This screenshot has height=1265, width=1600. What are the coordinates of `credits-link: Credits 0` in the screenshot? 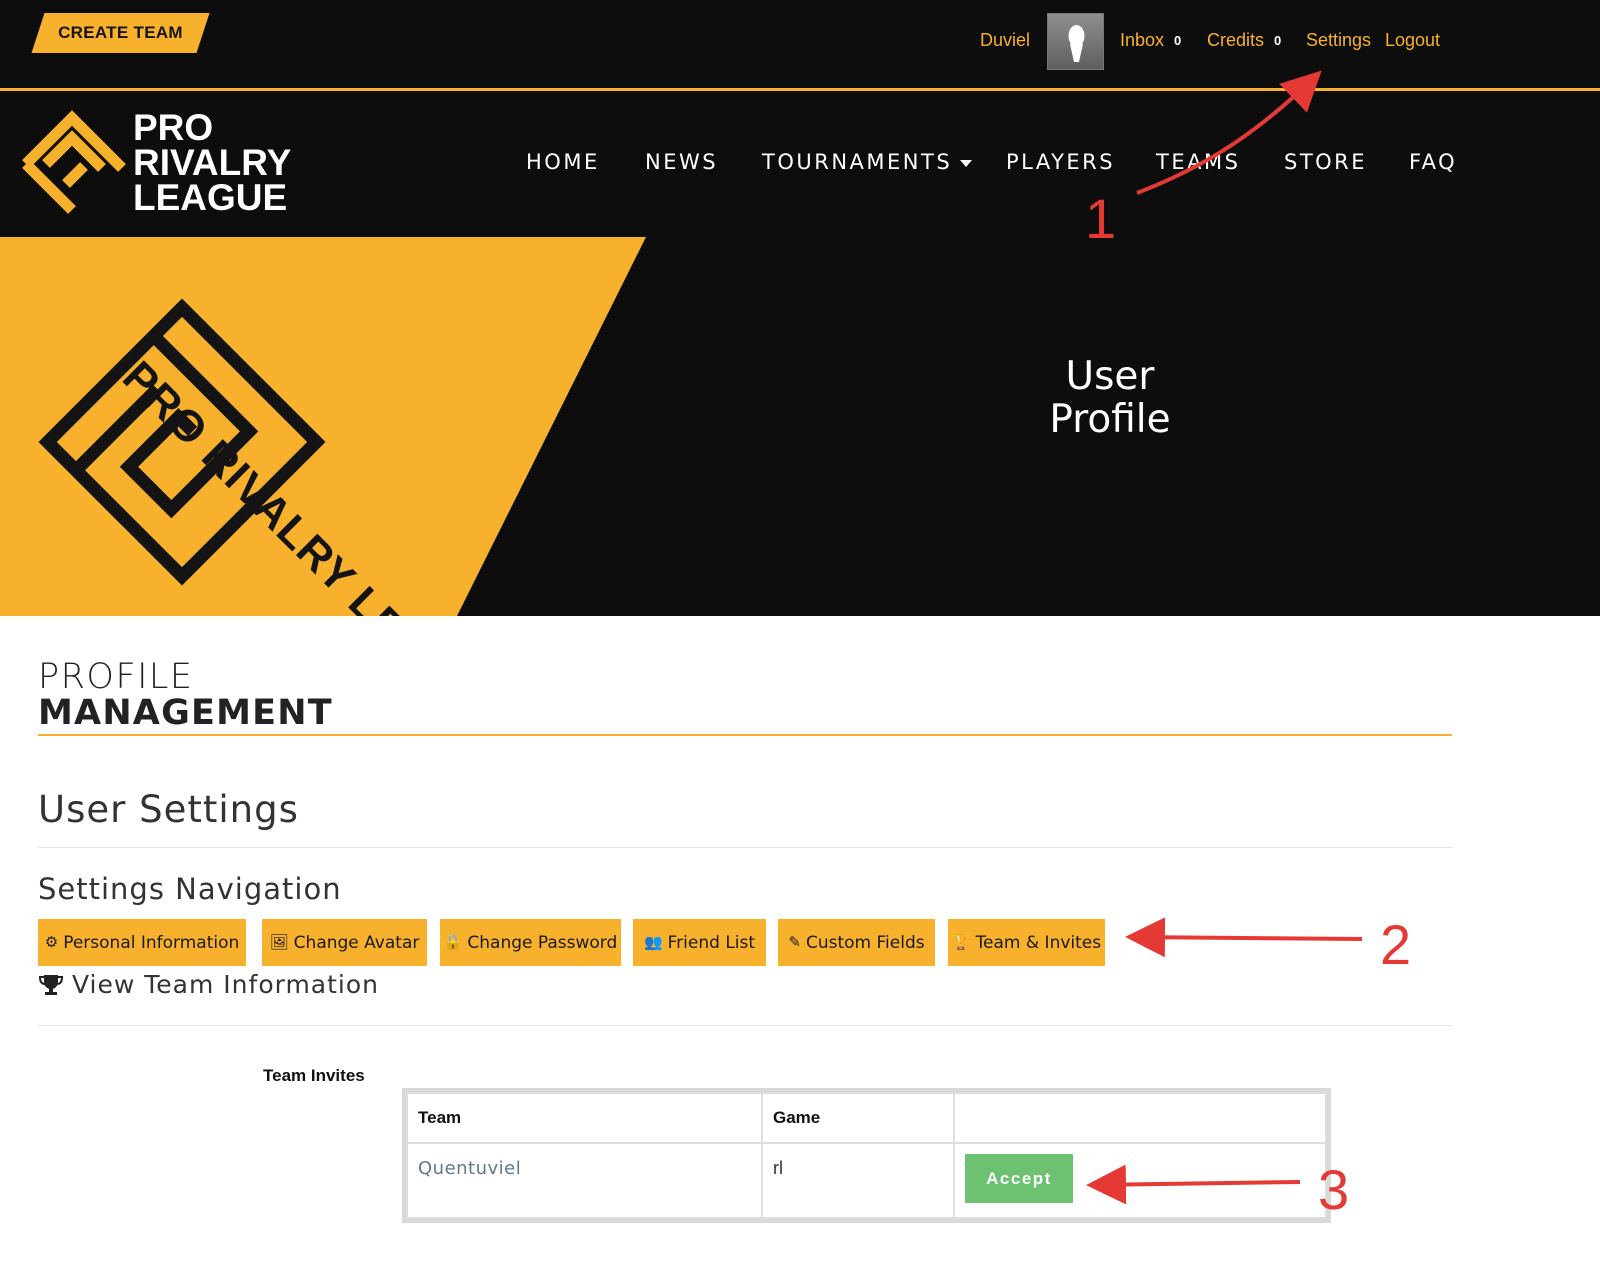 It's located at (1244, 40).